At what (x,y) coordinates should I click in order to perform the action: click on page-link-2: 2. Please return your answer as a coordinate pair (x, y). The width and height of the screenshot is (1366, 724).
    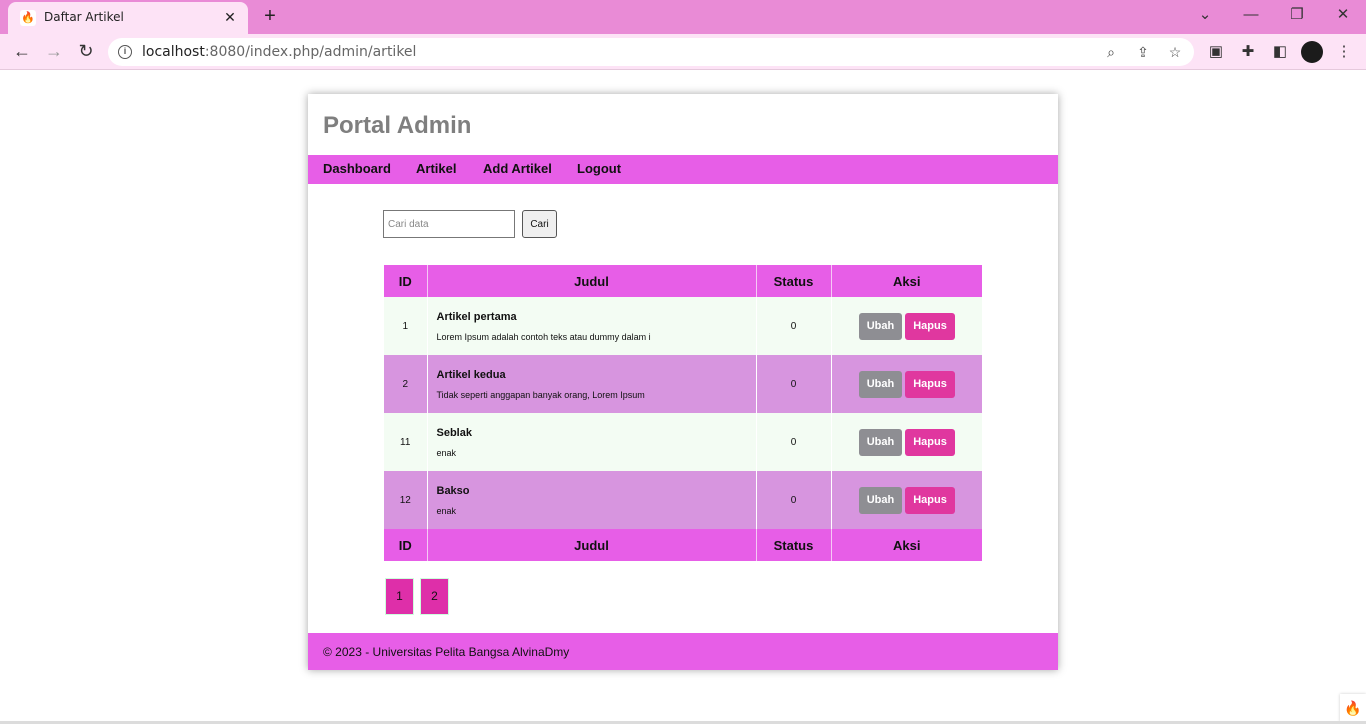
    Looking at the image, I should click on (434, 596).